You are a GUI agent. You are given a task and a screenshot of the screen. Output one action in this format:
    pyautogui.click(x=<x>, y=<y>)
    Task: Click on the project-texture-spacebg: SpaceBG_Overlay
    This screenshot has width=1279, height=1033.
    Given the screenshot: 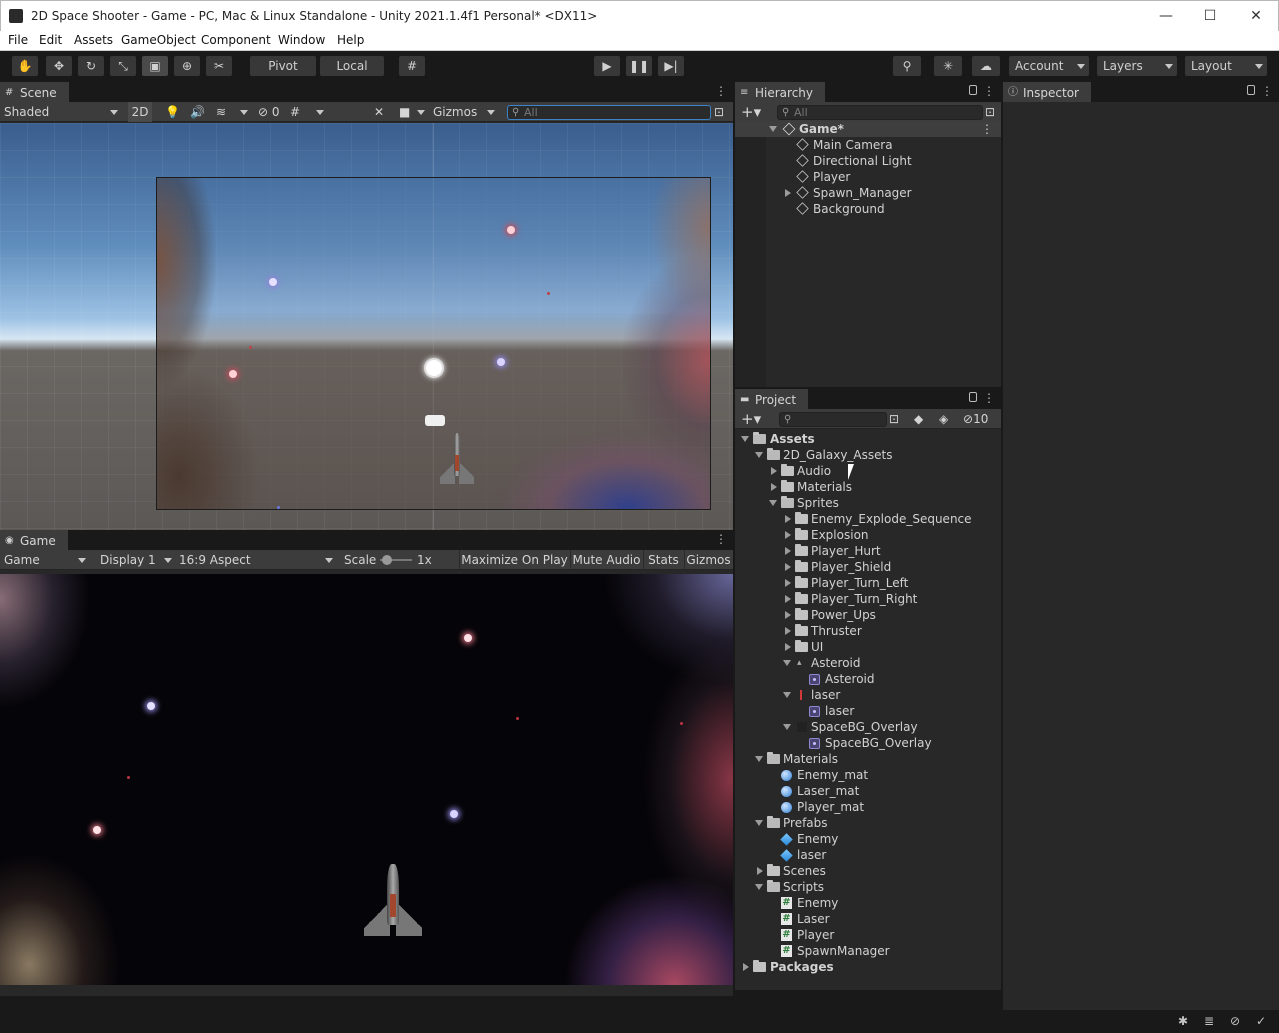 What is the action you would take?
    pyautogui.click(x=868, y=727)
    